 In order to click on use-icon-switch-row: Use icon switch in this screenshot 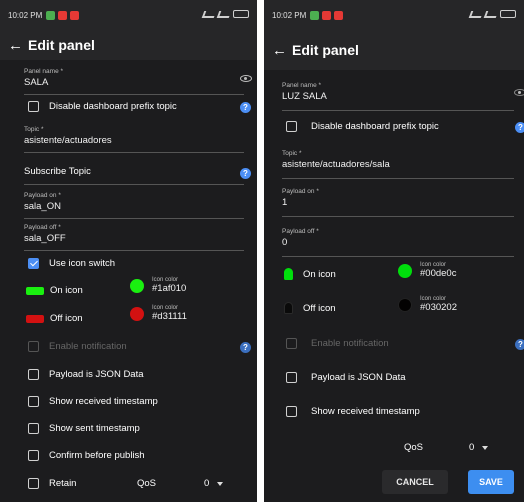, I will do `click(71, 263)`.